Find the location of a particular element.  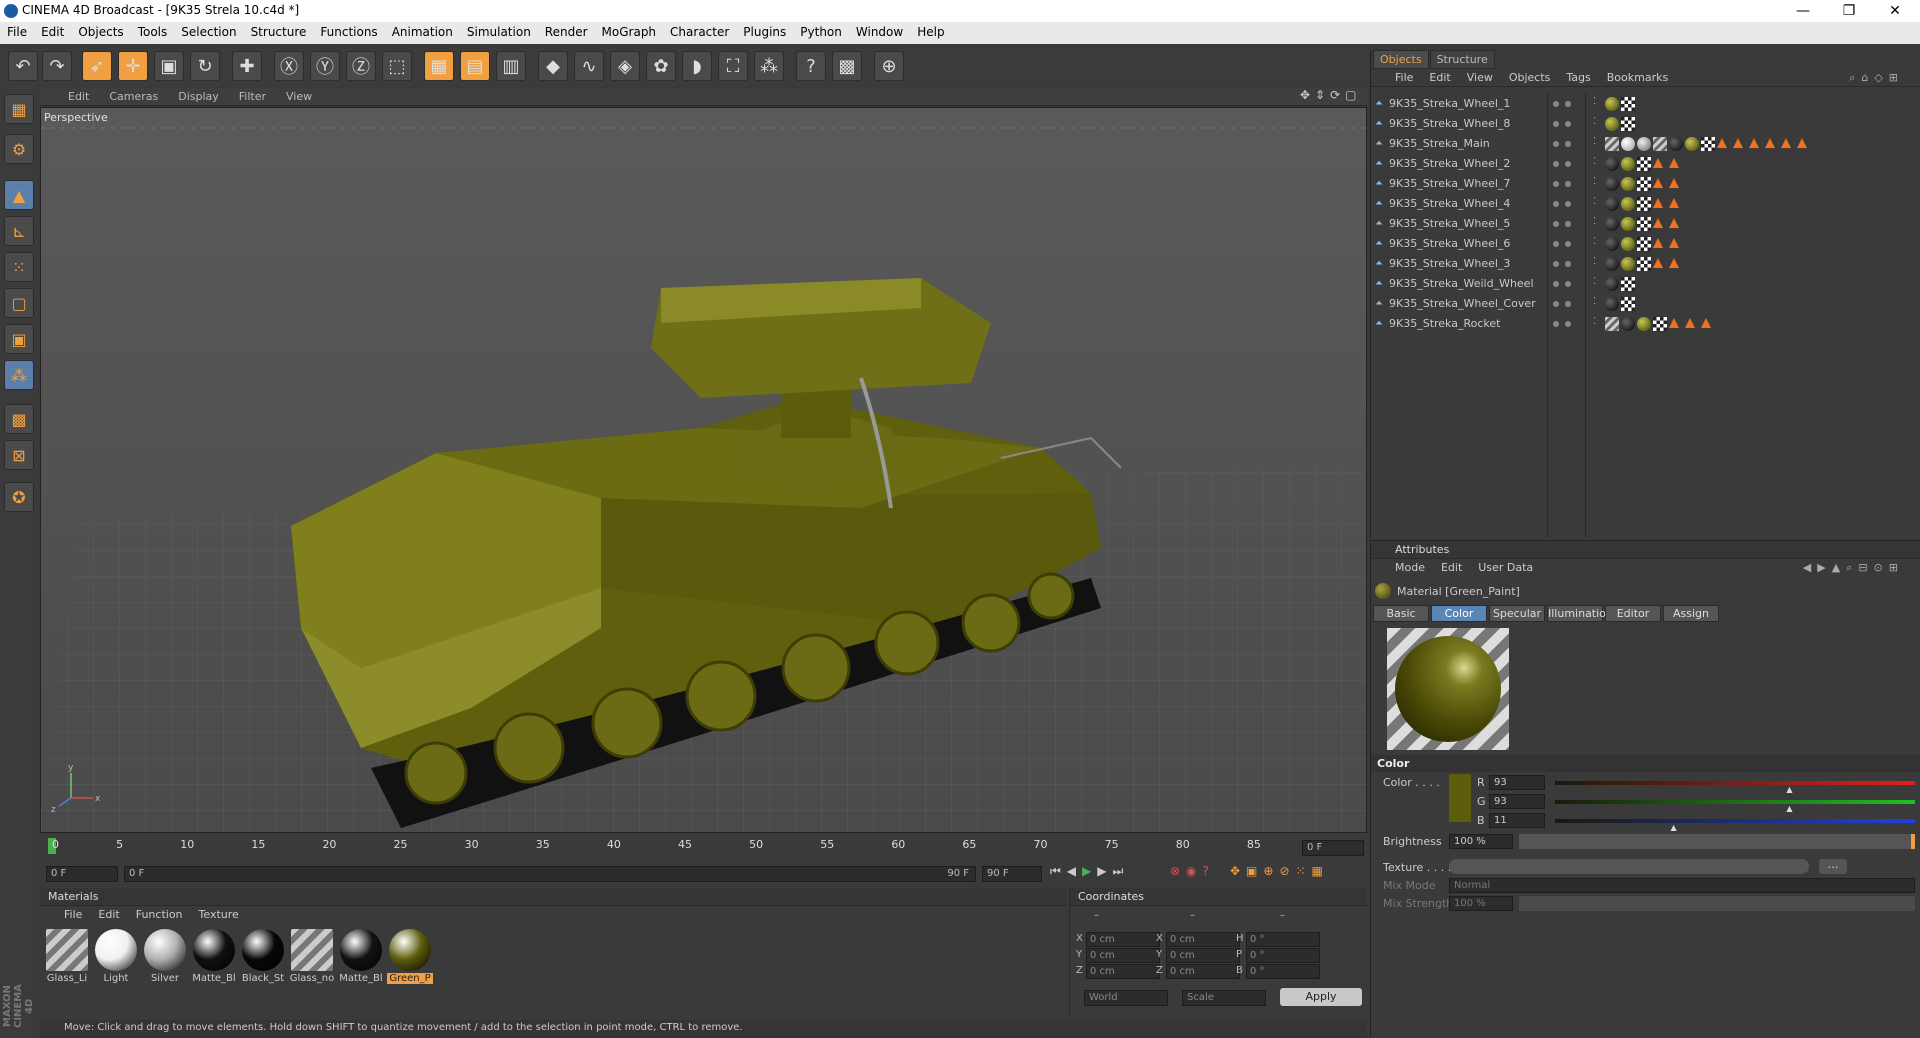

x-axis-lock-icon: Ⓧ is located at coordinates (289, 66).